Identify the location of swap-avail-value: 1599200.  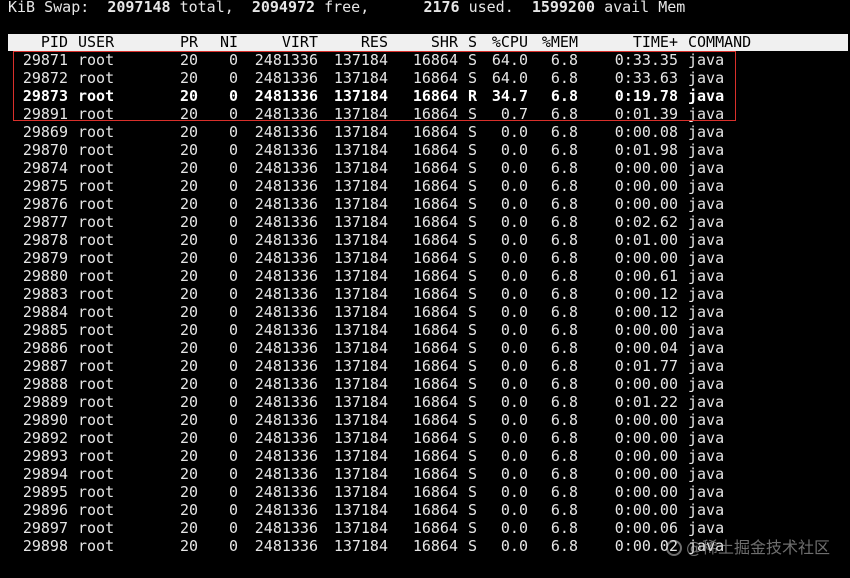
(563, 8).